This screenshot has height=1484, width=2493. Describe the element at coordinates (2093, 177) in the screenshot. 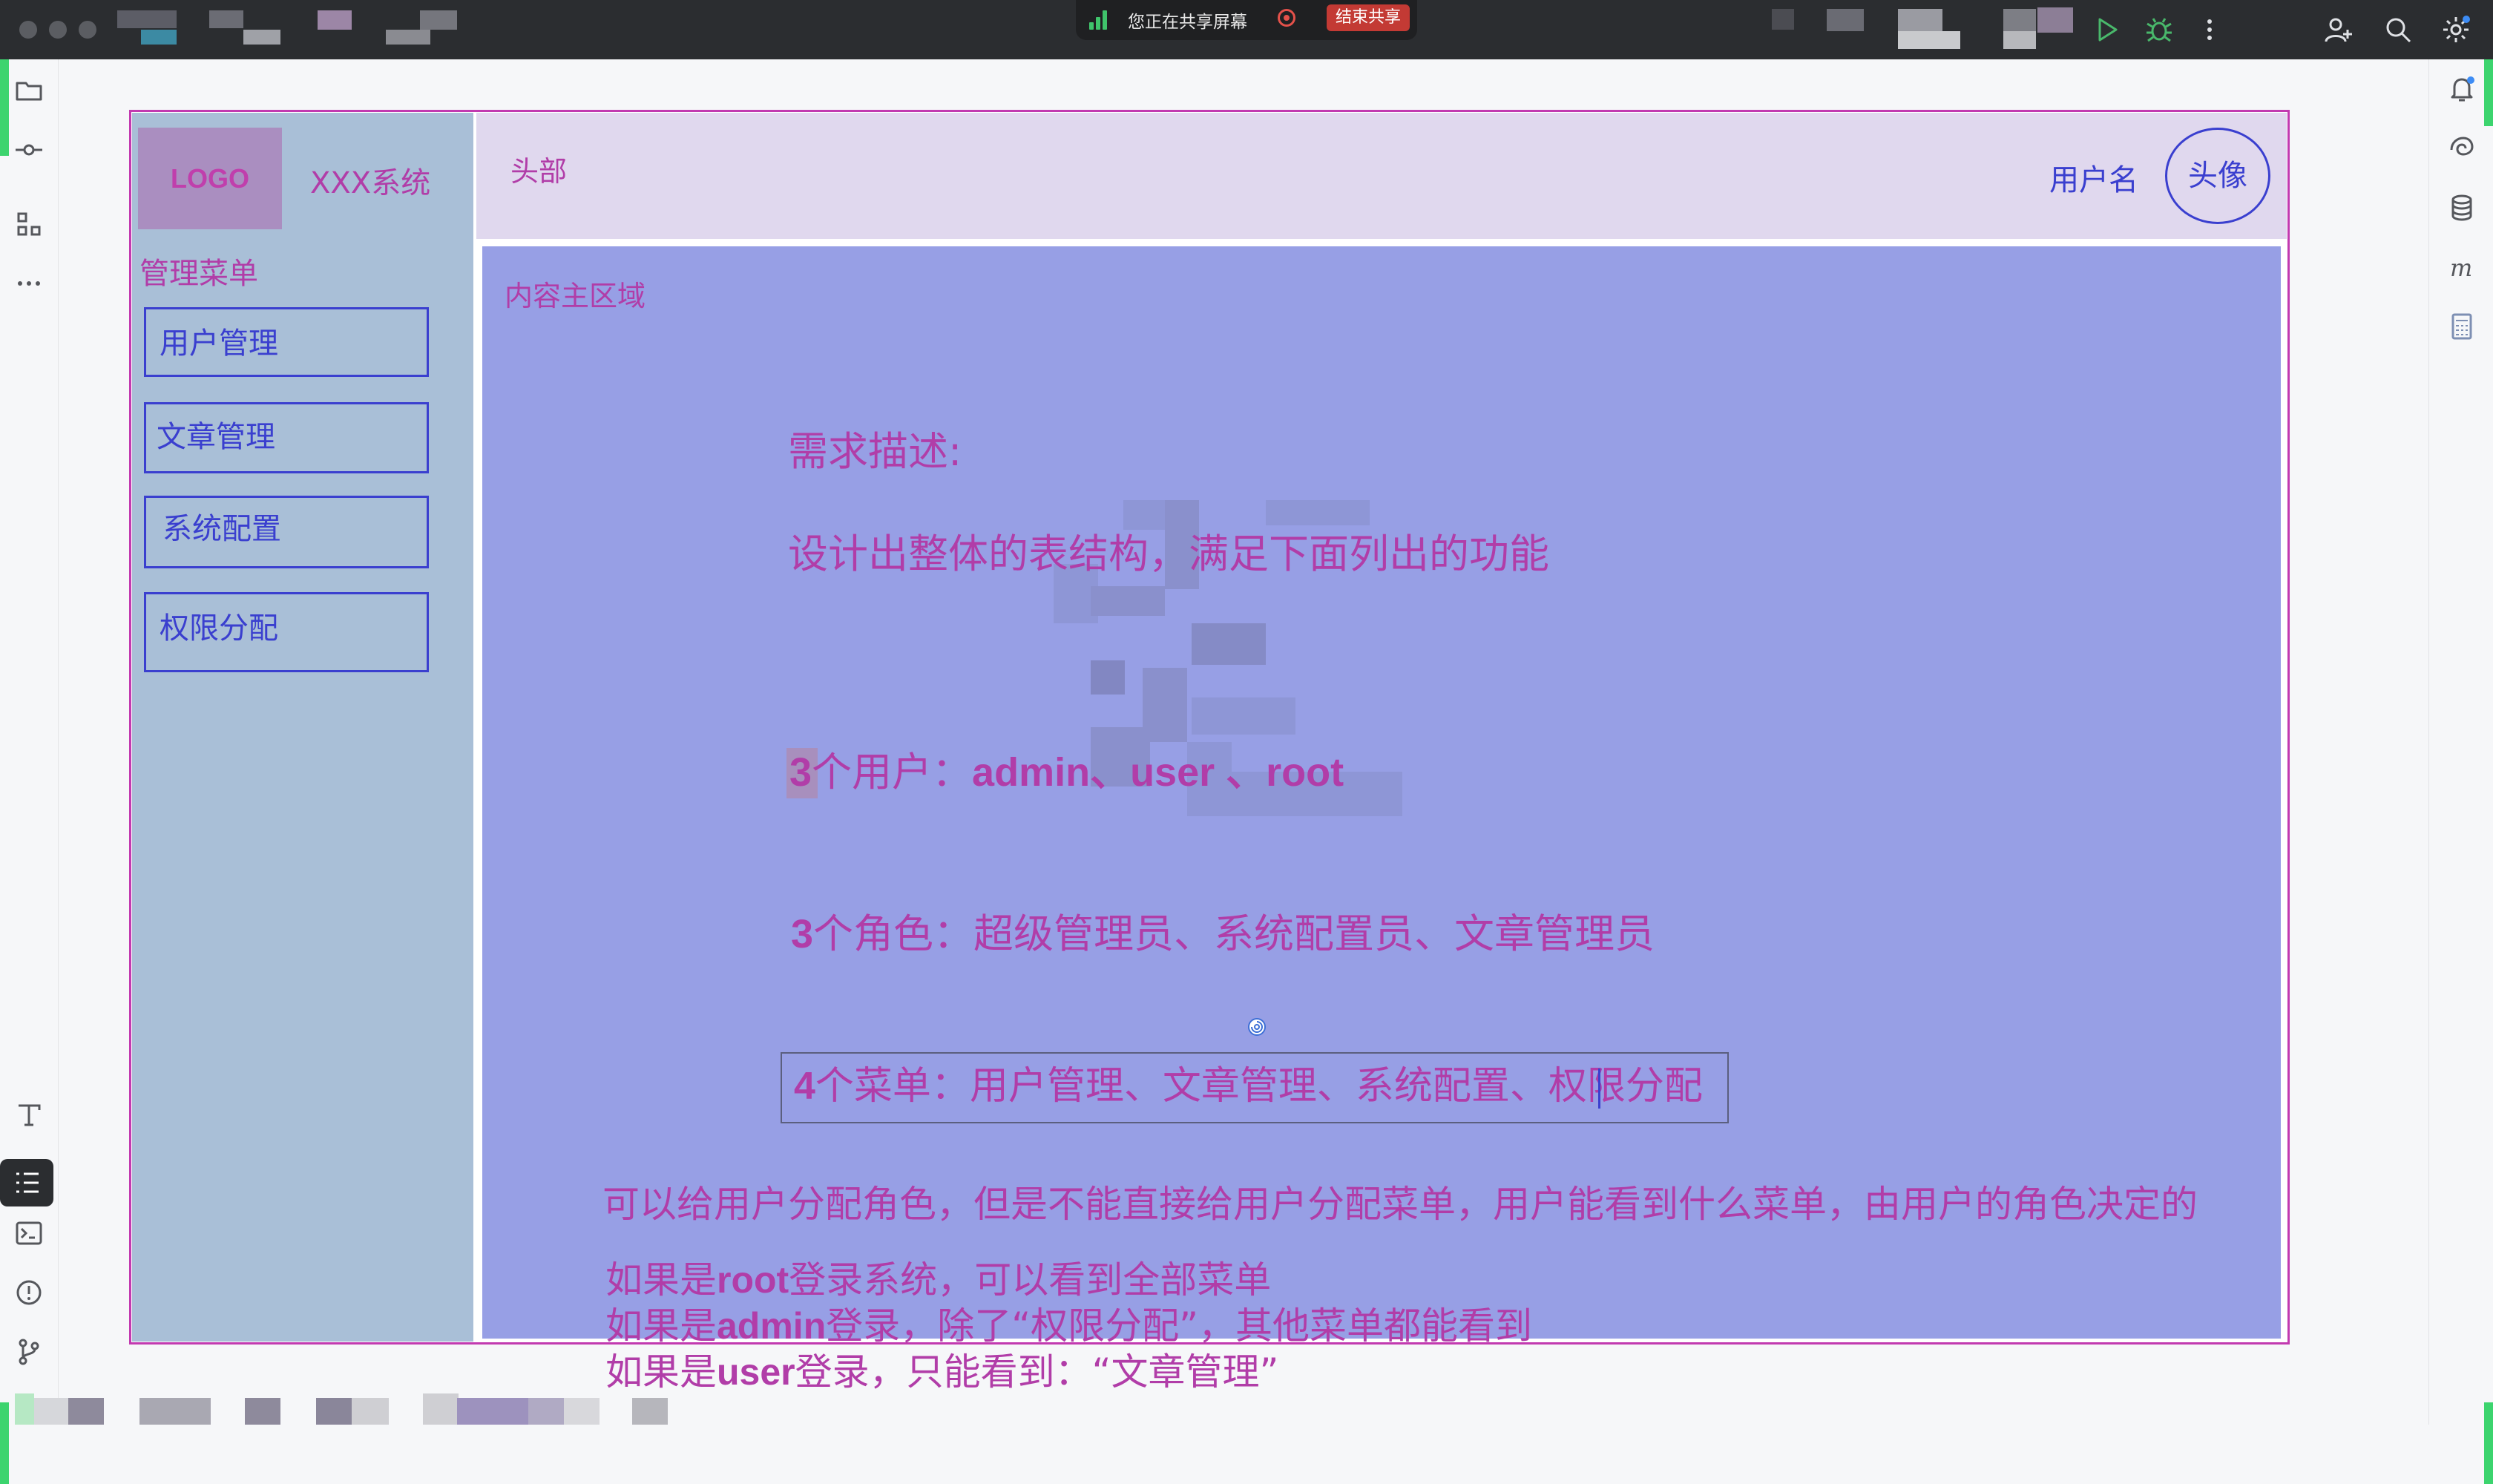

I see `username: 用户名` at that location.